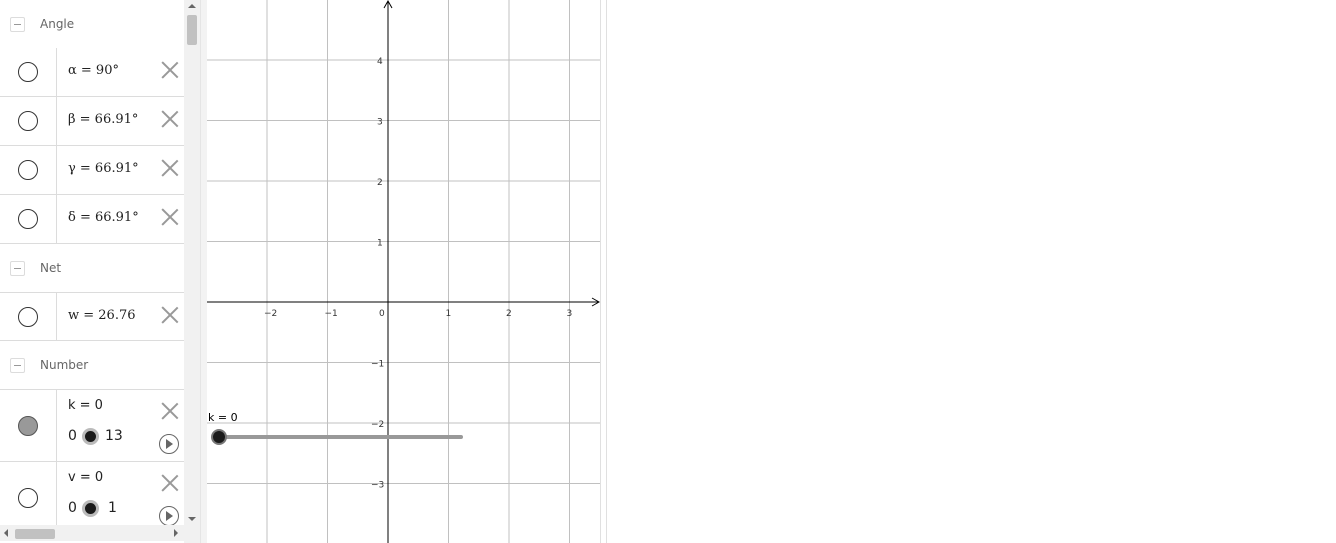  Describe the element at coordinates (114, 436) in the screenshot. I see `slider-max: 13` at that location.